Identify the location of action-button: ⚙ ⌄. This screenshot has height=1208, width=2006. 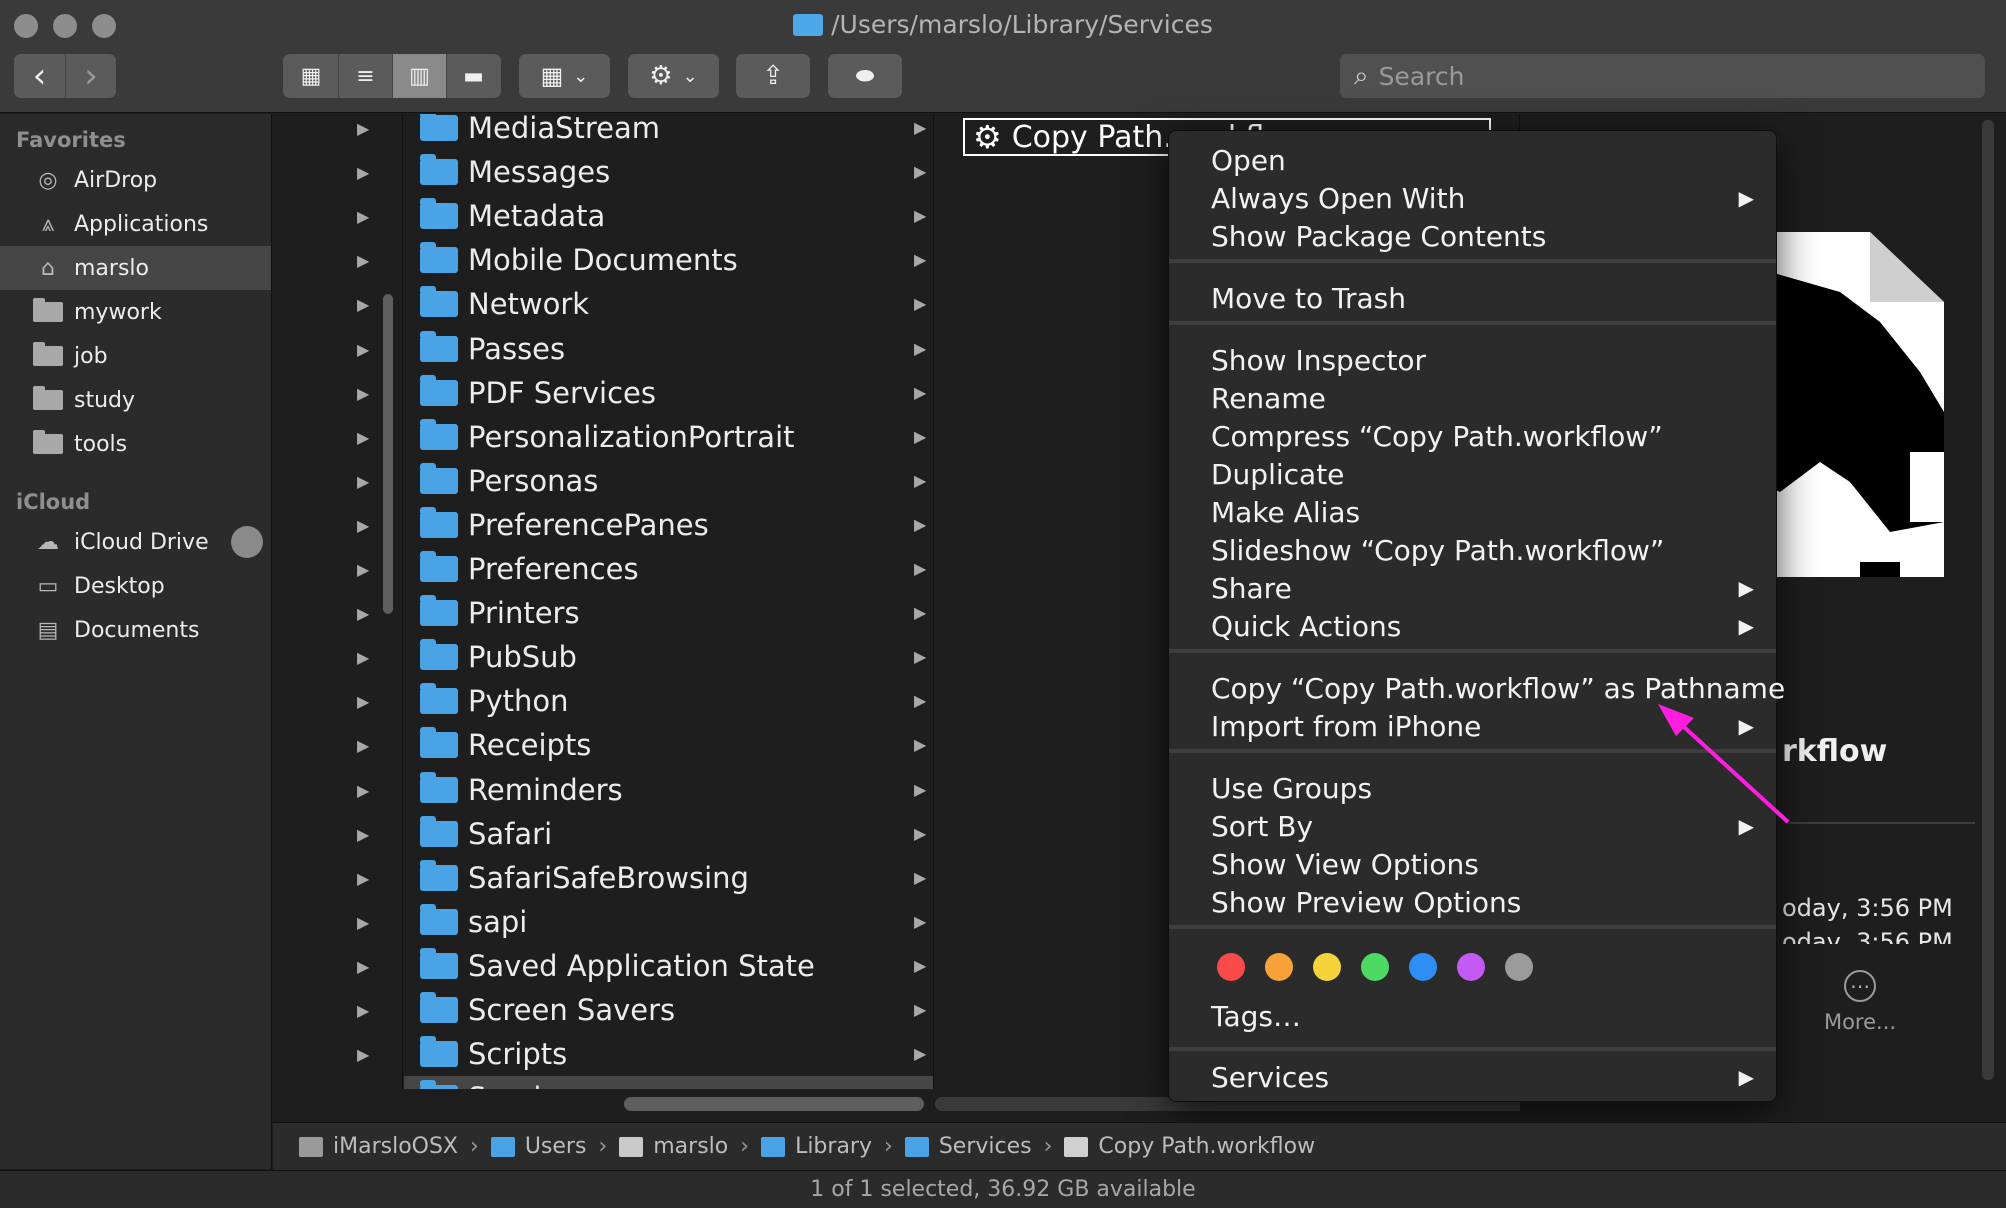
(673, 76).